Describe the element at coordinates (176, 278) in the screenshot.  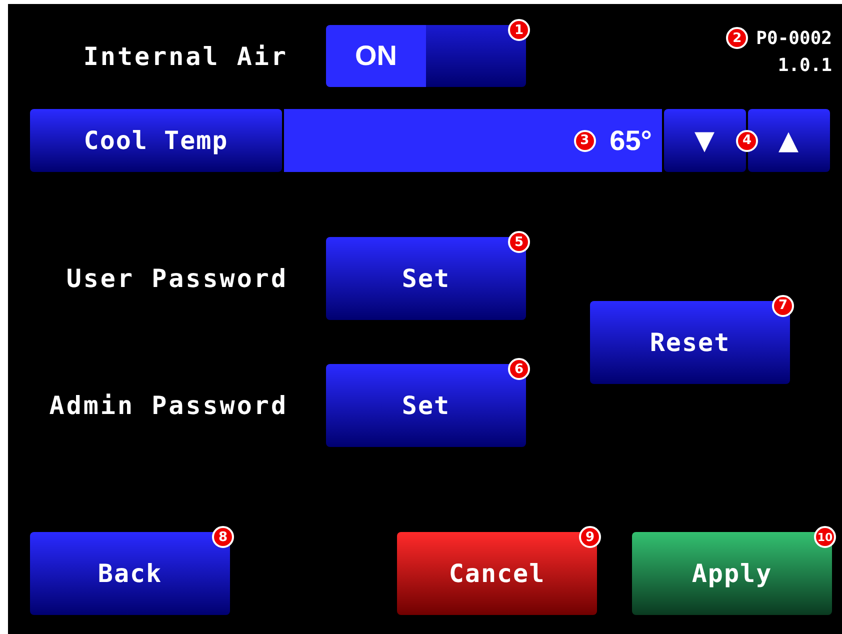
I see `field-label: User Password` at that location.